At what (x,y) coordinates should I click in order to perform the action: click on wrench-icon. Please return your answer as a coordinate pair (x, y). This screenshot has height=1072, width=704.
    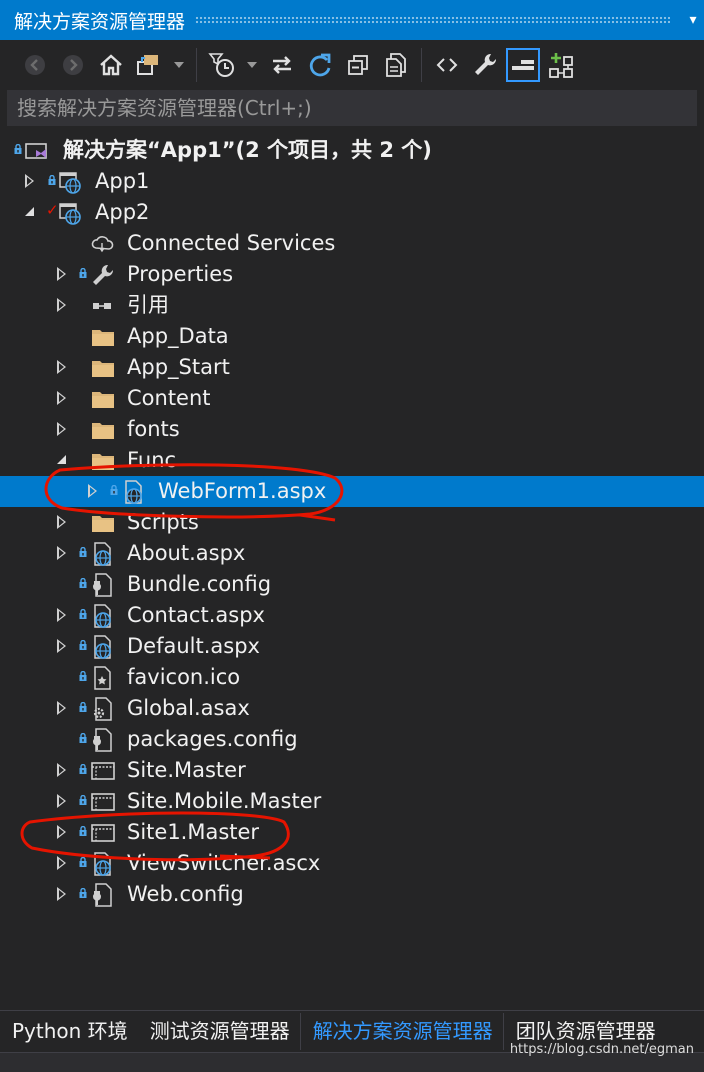
    Looking at the image, I should click on (103, 275).